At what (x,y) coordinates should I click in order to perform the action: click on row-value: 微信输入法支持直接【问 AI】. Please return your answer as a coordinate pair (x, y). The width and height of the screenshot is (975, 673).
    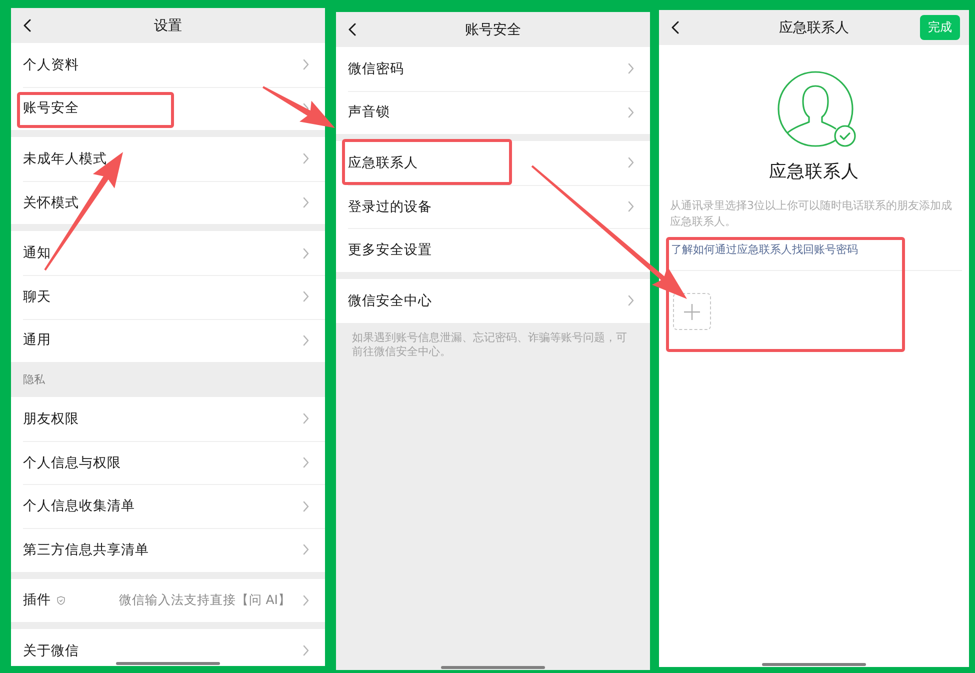
    Looking at the image, I should click on (204, 600).